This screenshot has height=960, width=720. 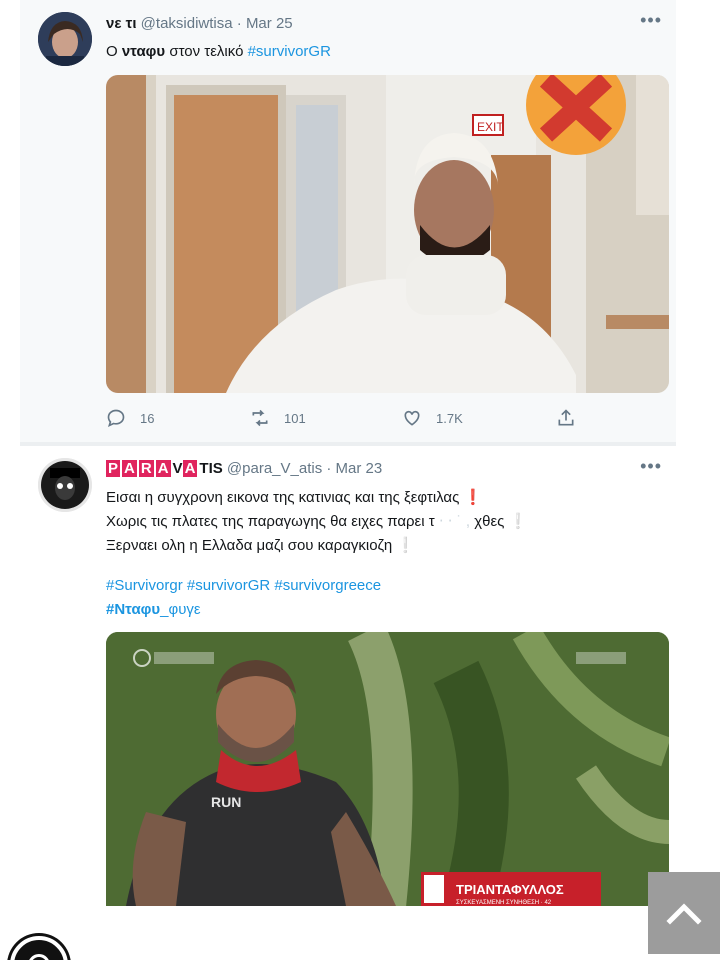 I want to click on text-fragment: Ξερναει ολη η Ελλαδα μαζι σου καραγκιοζη, so click(x=249, y=545).